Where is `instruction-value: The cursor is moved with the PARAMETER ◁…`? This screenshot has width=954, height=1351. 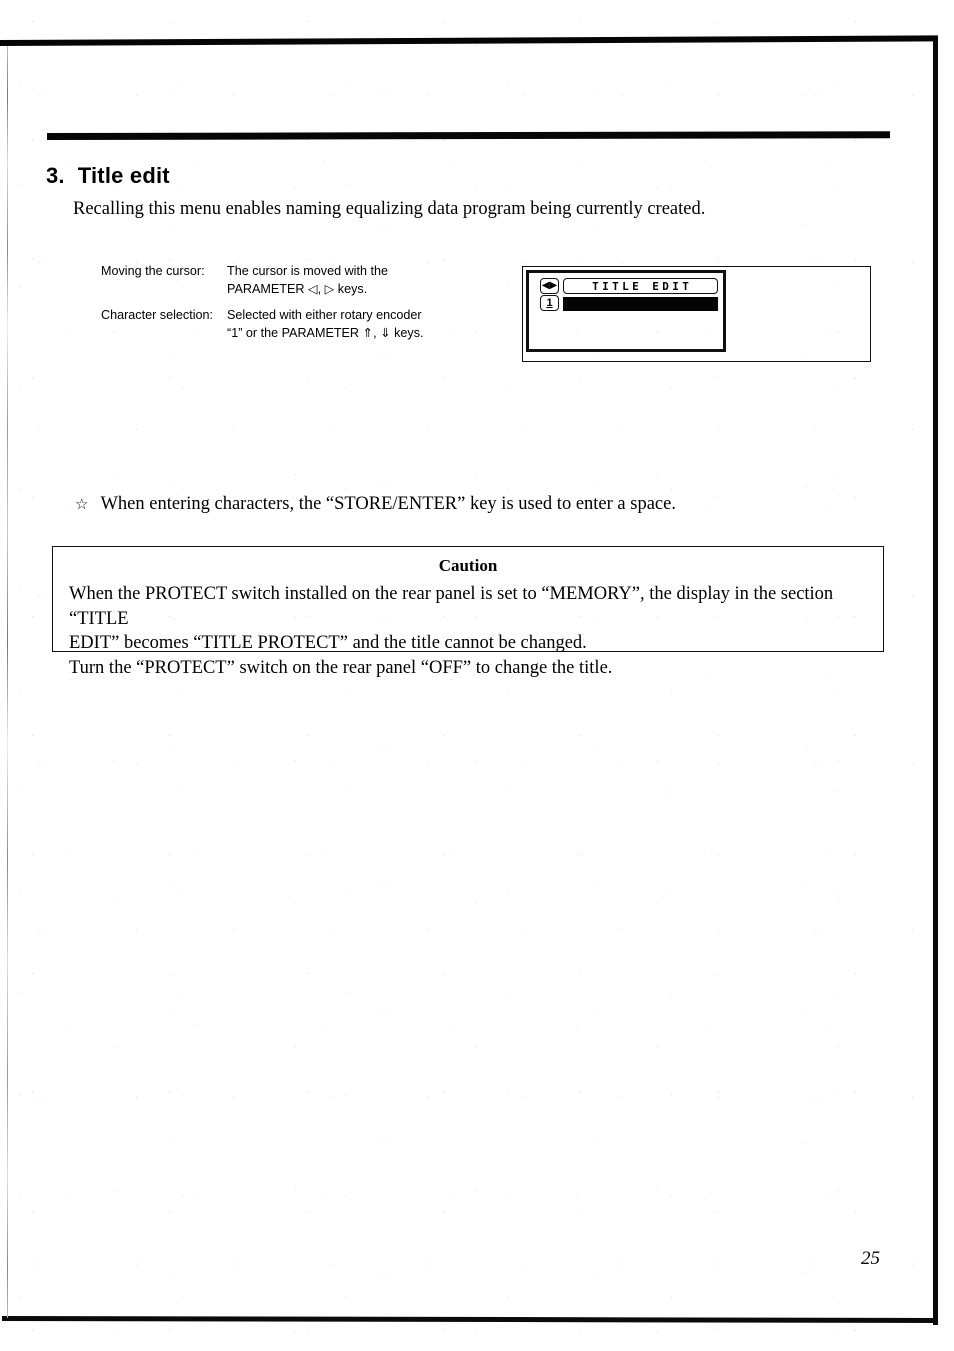 instruction-value: The cursor is moved with the PARAMETER ◁… is located at coordinates (325, 281).